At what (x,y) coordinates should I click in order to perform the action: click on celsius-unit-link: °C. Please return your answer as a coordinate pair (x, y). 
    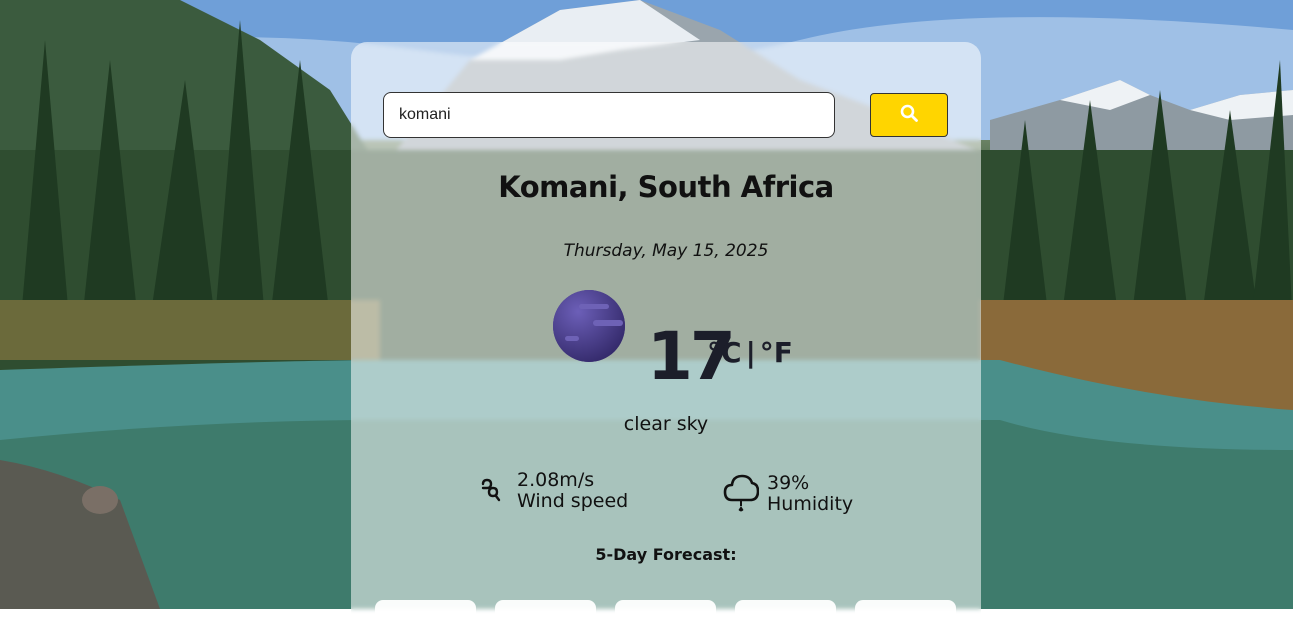
    Looking at the image, I should click on (724, 352).